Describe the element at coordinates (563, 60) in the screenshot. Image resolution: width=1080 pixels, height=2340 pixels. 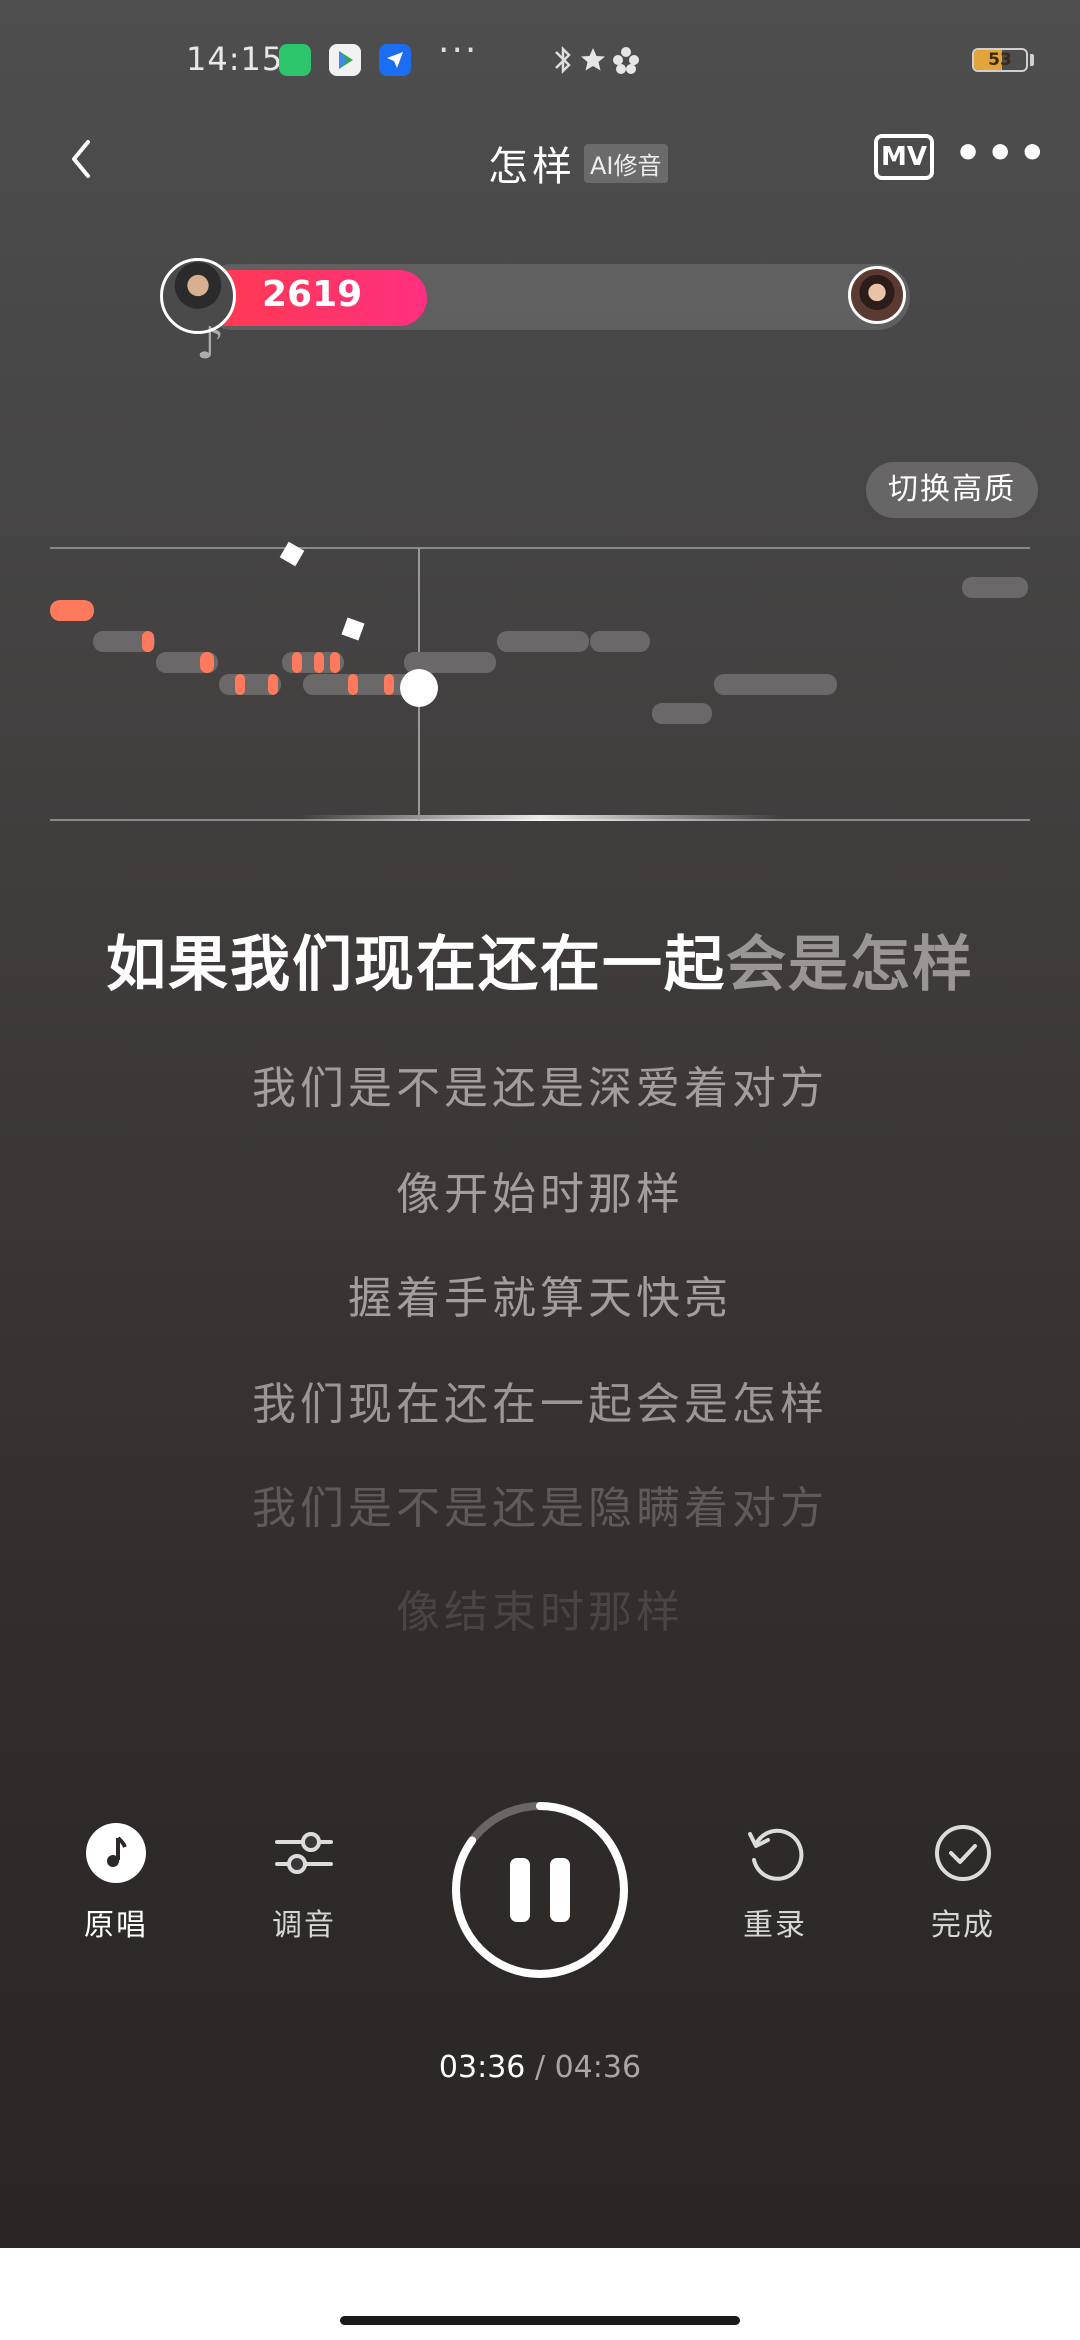
I see `bluetooth-icon` at that location.